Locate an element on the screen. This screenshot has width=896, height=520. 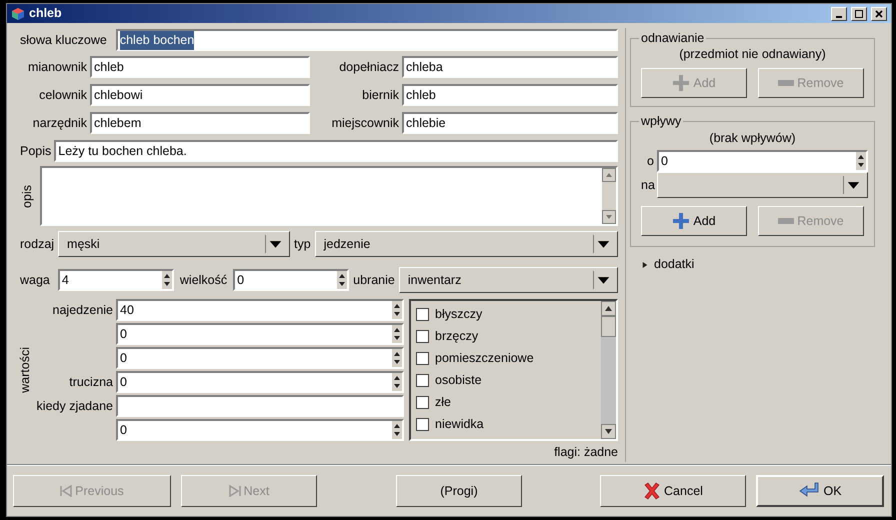
maximize-button is located at coordinates (859, 13).